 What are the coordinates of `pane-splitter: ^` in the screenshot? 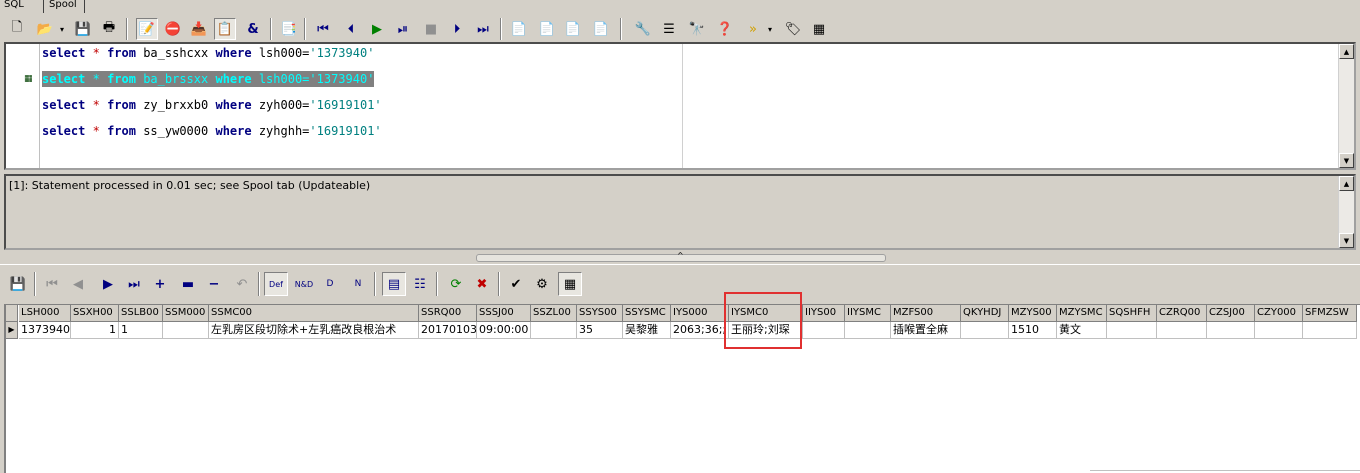 It's located at (681, 256).